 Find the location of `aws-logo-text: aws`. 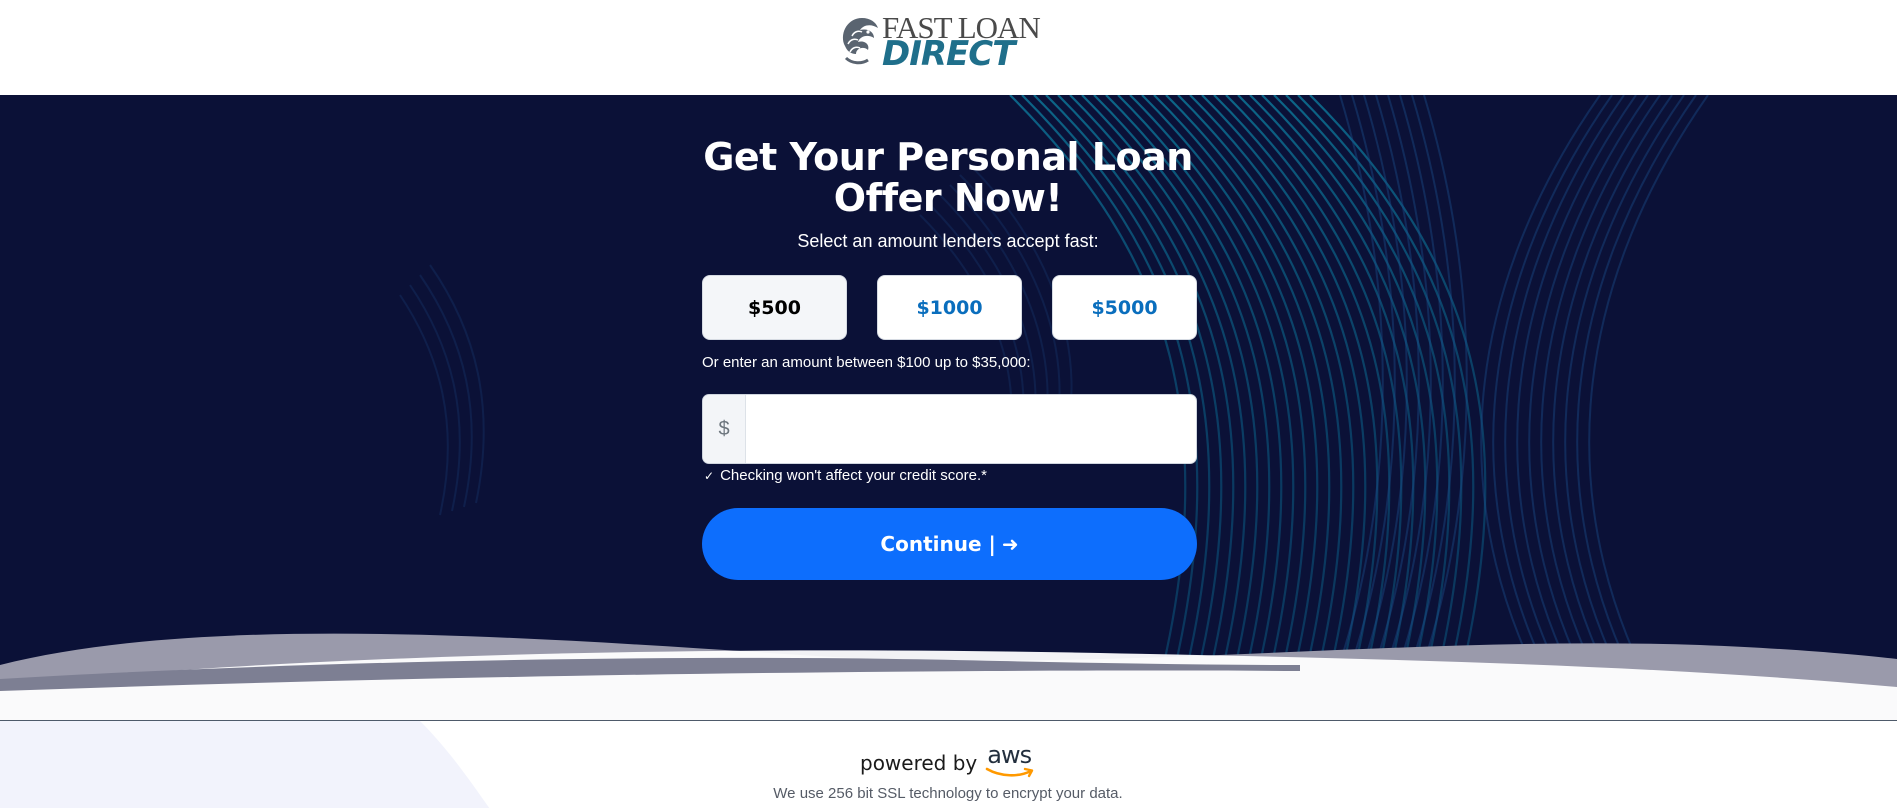

aws-logo-text: aws is located at coordinates (1009, 755).